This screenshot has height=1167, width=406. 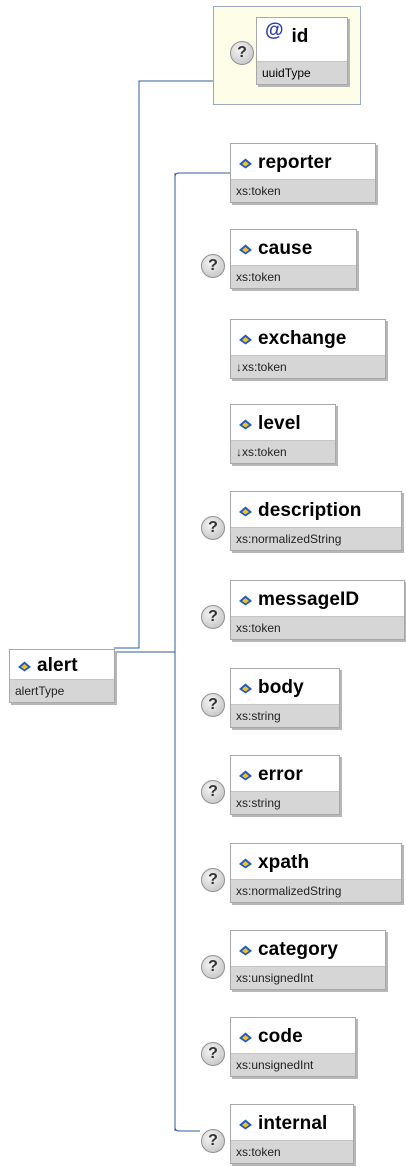 I want to click on attribute-panel: ? @ id uuidType, so click(x=287, y=55).